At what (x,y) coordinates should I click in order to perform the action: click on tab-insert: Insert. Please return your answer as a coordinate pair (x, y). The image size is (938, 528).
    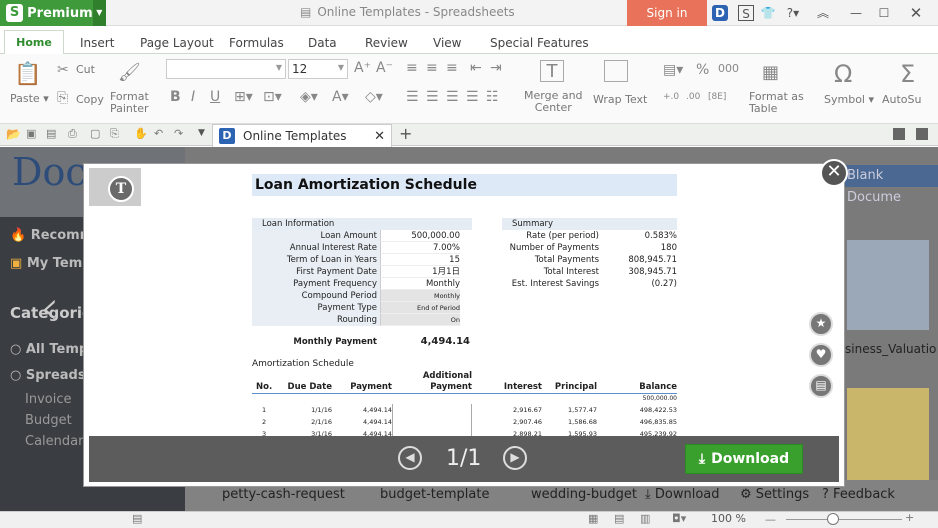
    Looking at the image, I should click on (97, 43).